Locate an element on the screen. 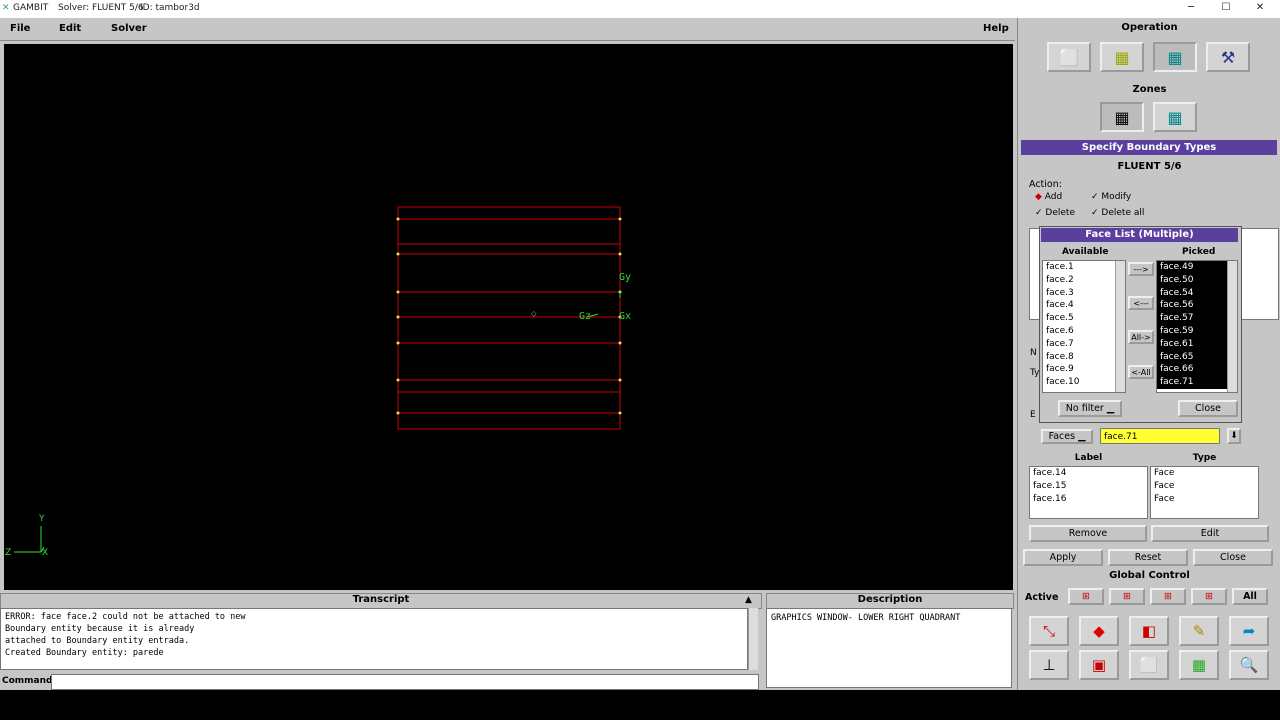  all-quadrants-button: All is located at coordinates (1250, 596).